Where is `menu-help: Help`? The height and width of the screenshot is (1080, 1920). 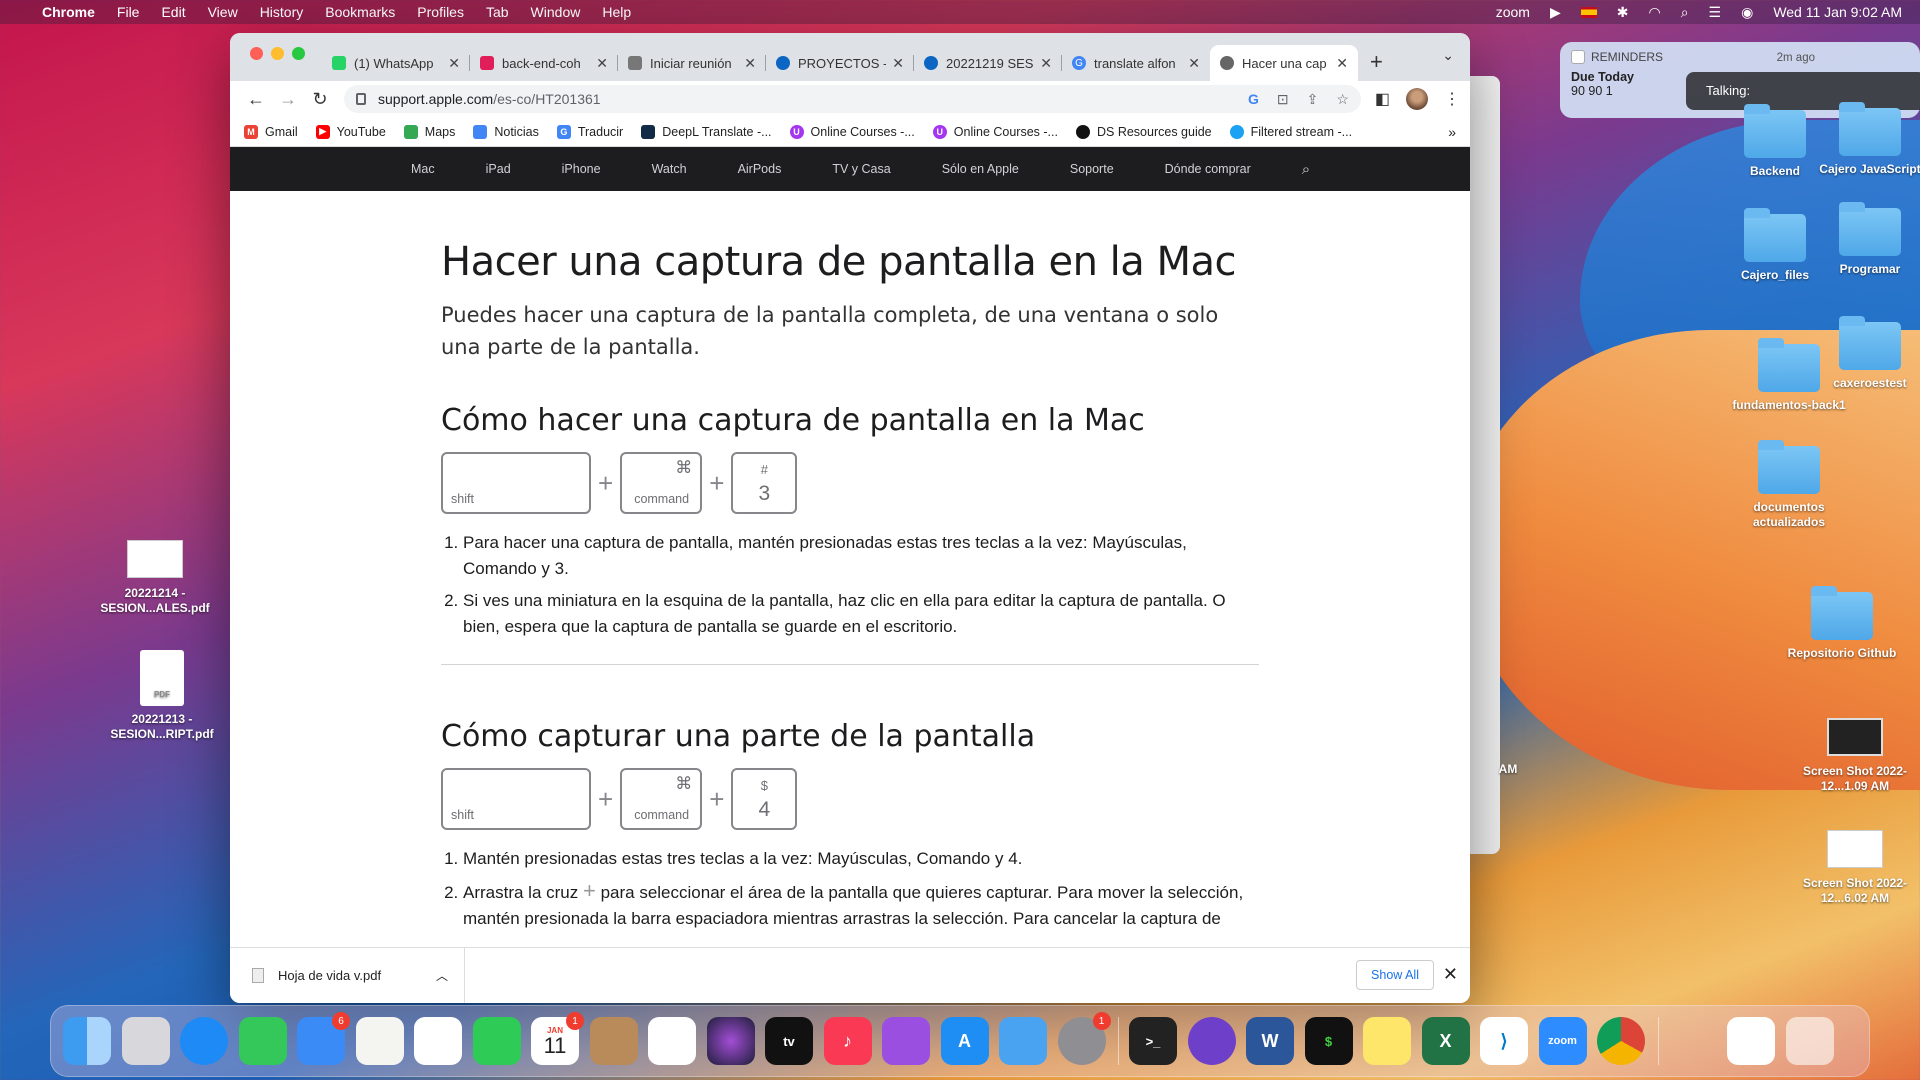
menu-help: Help is located at coordinates (616, 12).